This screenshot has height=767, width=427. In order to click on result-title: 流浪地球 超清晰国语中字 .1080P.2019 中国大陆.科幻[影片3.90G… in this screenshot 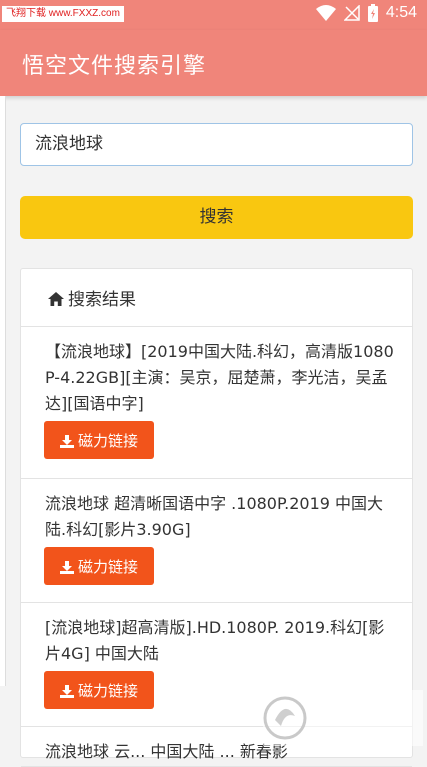, I will do `click(214, 516)`.